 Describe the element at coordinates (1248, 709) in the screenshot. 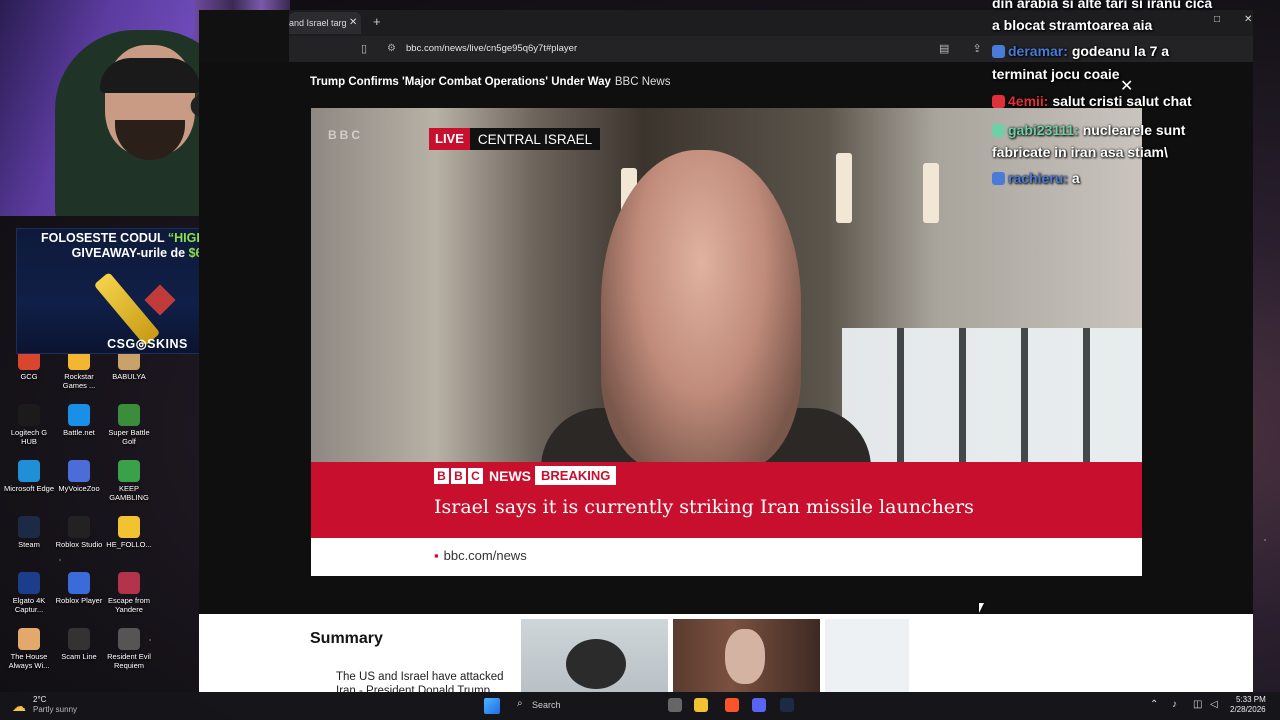

I see `clock-date: 2/28/2026` at that location.